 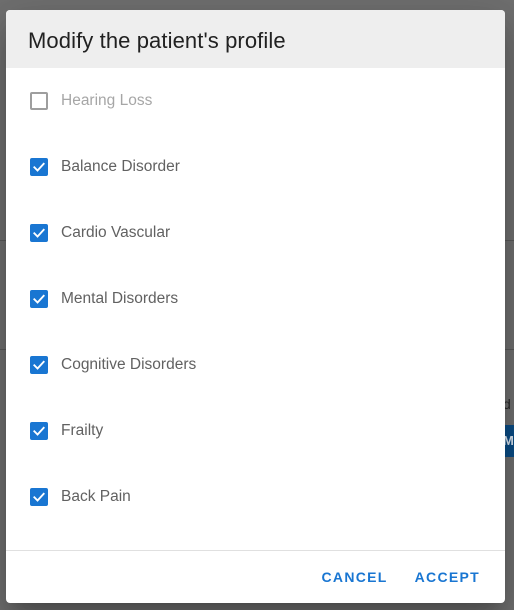 I want to click on option-row: Frailty, so click(x=255, y=431).